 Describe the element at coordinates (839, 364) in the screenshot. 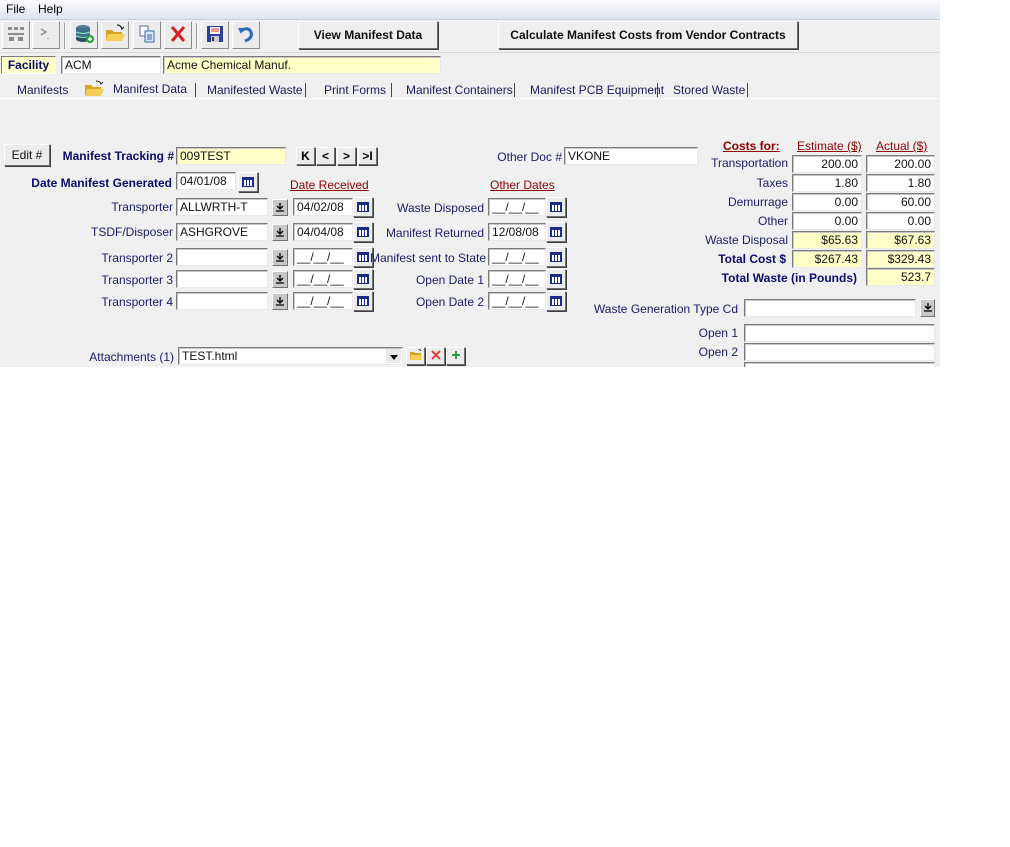

I see `open-3-field` at that location.